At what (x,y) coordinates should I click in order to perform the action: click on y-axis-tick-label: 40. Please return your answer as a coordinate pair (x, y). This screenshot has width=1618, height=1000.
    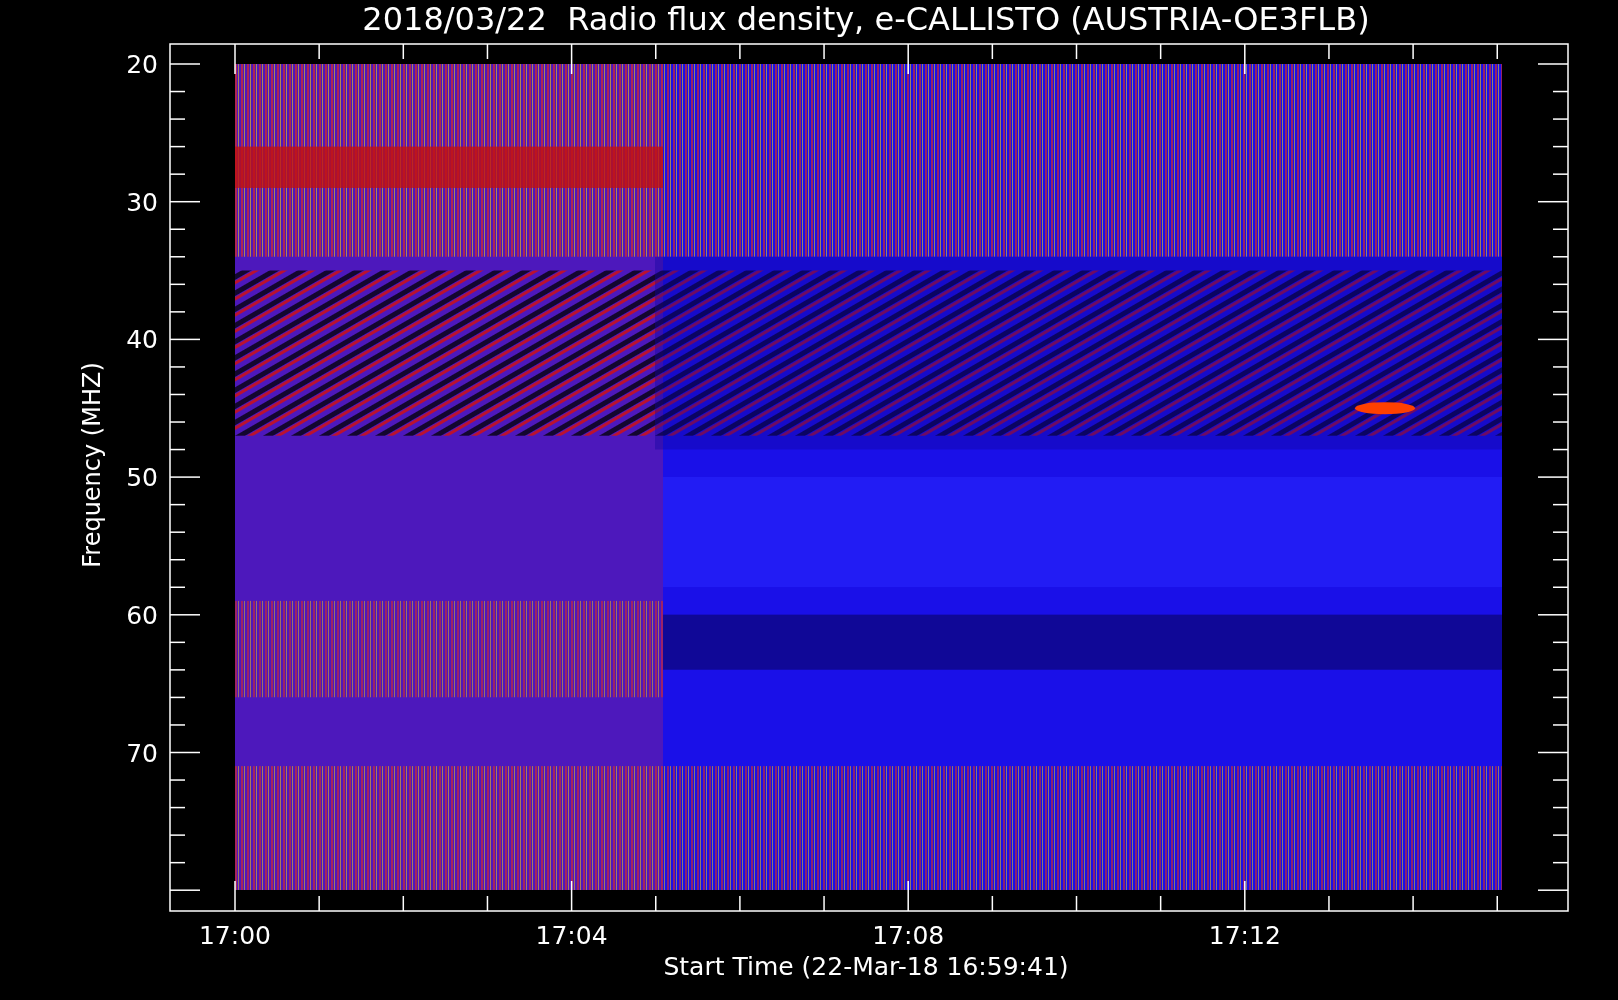
    Looking at the image, I should click on (142, 340).